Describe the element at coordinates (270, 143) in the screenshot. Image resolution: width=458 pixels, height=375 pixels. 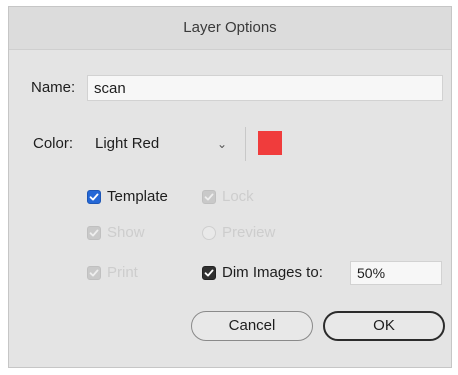
I see `color-swatch` at that location.